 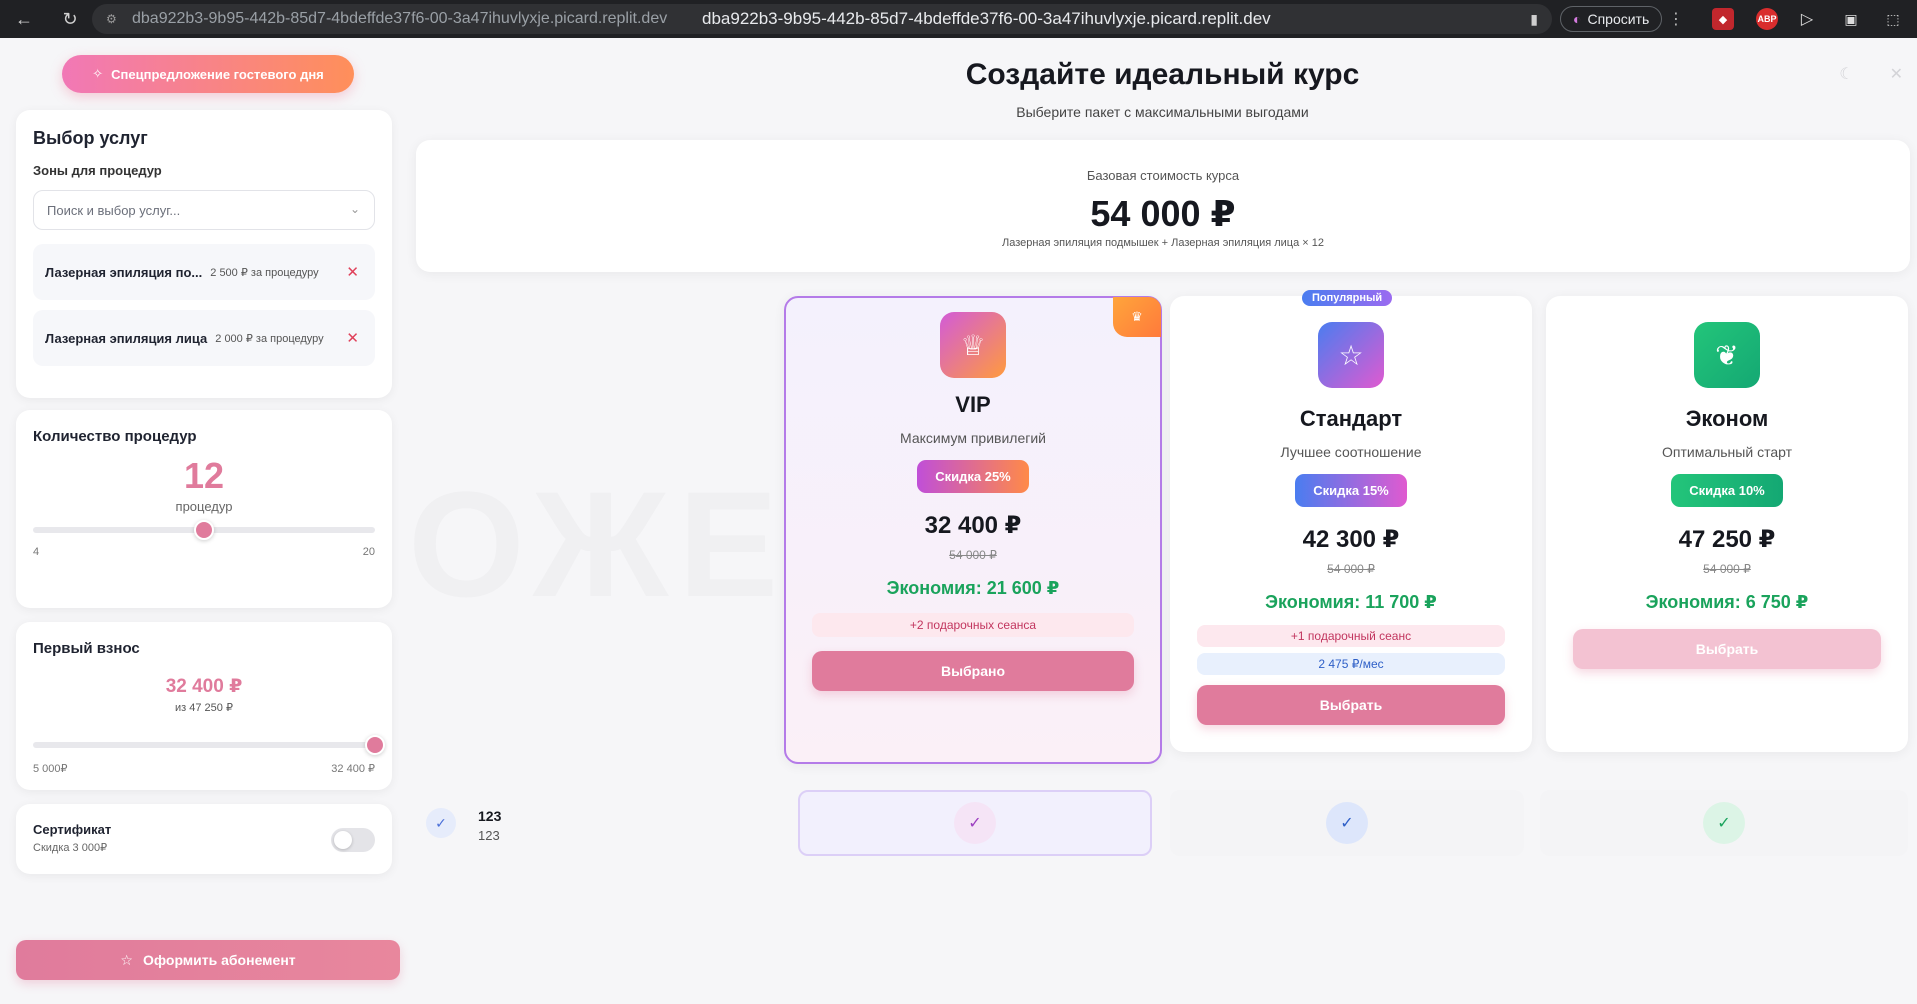 I want to click on down-title: Первый взнос, so click(x=86, y=648).